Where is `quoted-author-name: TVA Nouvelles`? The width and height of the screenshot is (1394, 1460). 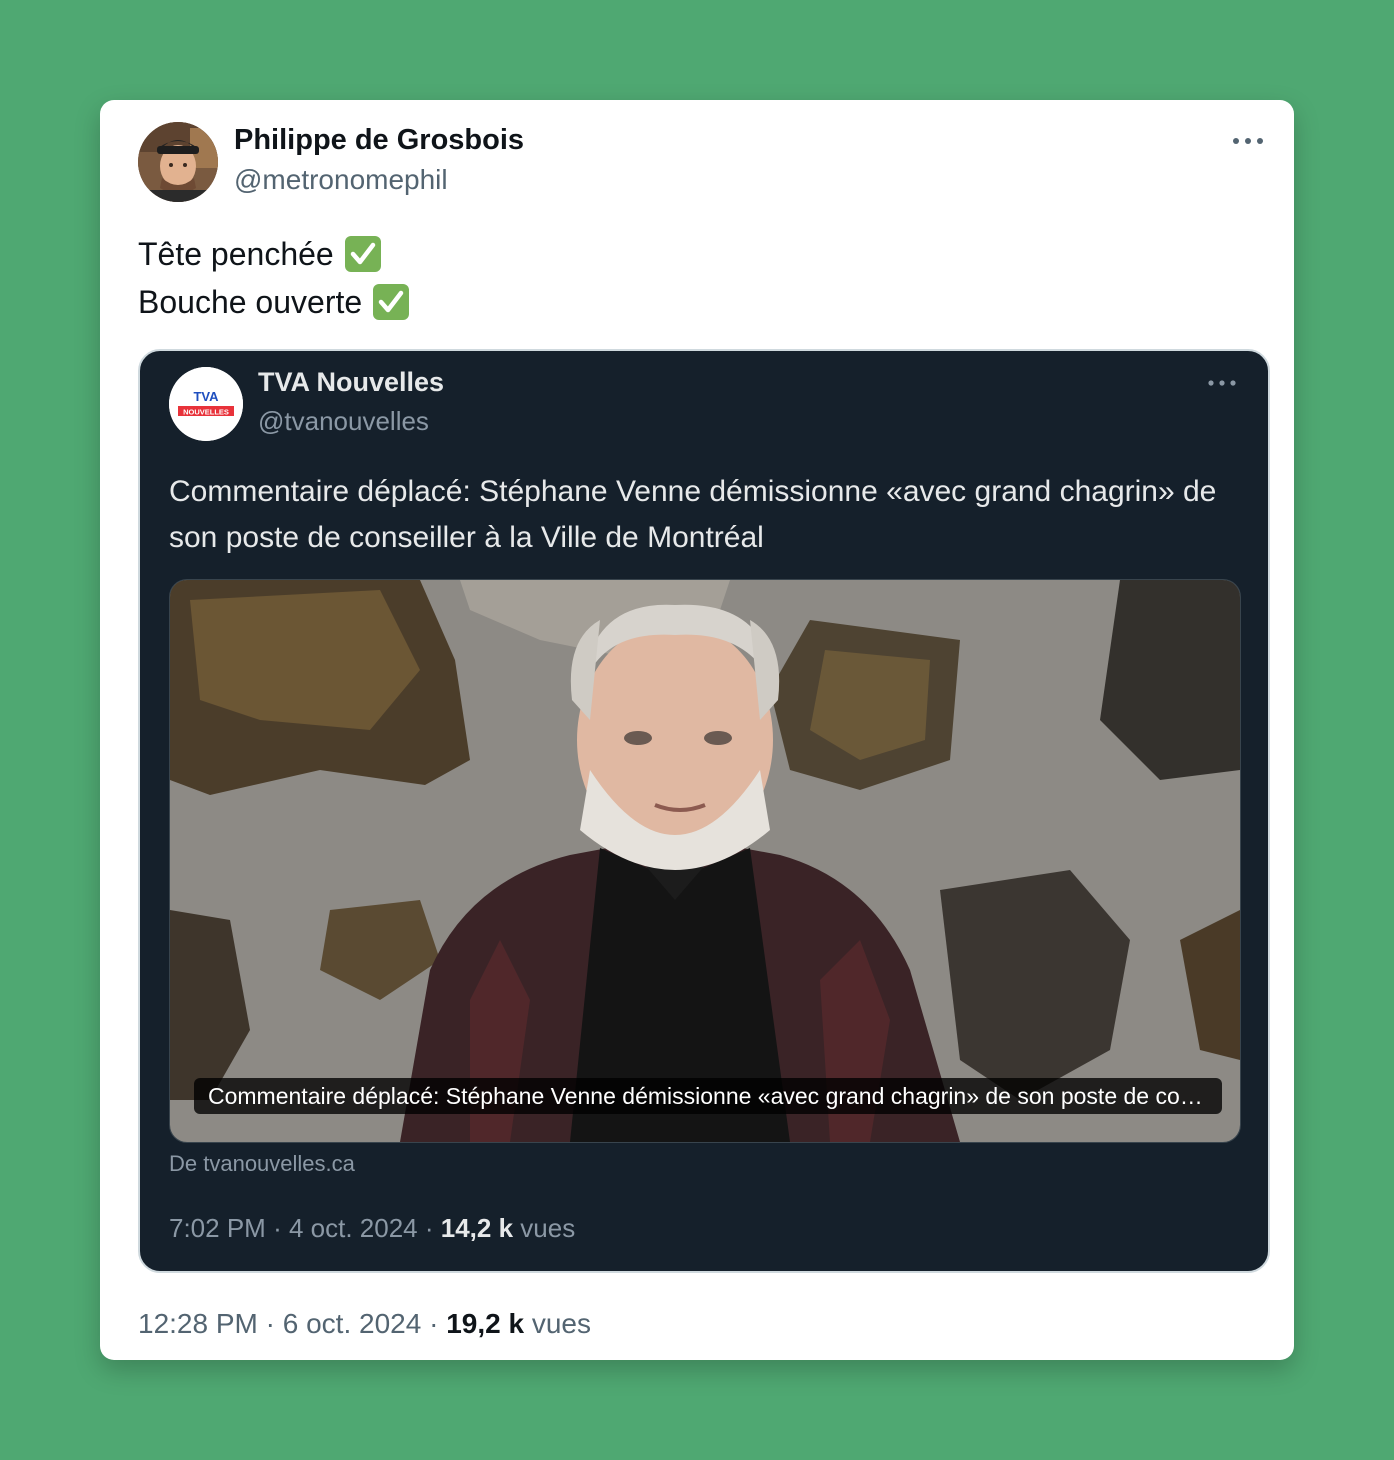 quoted-author-name: TVA Nouvelles is located at coordinates (351, 382).